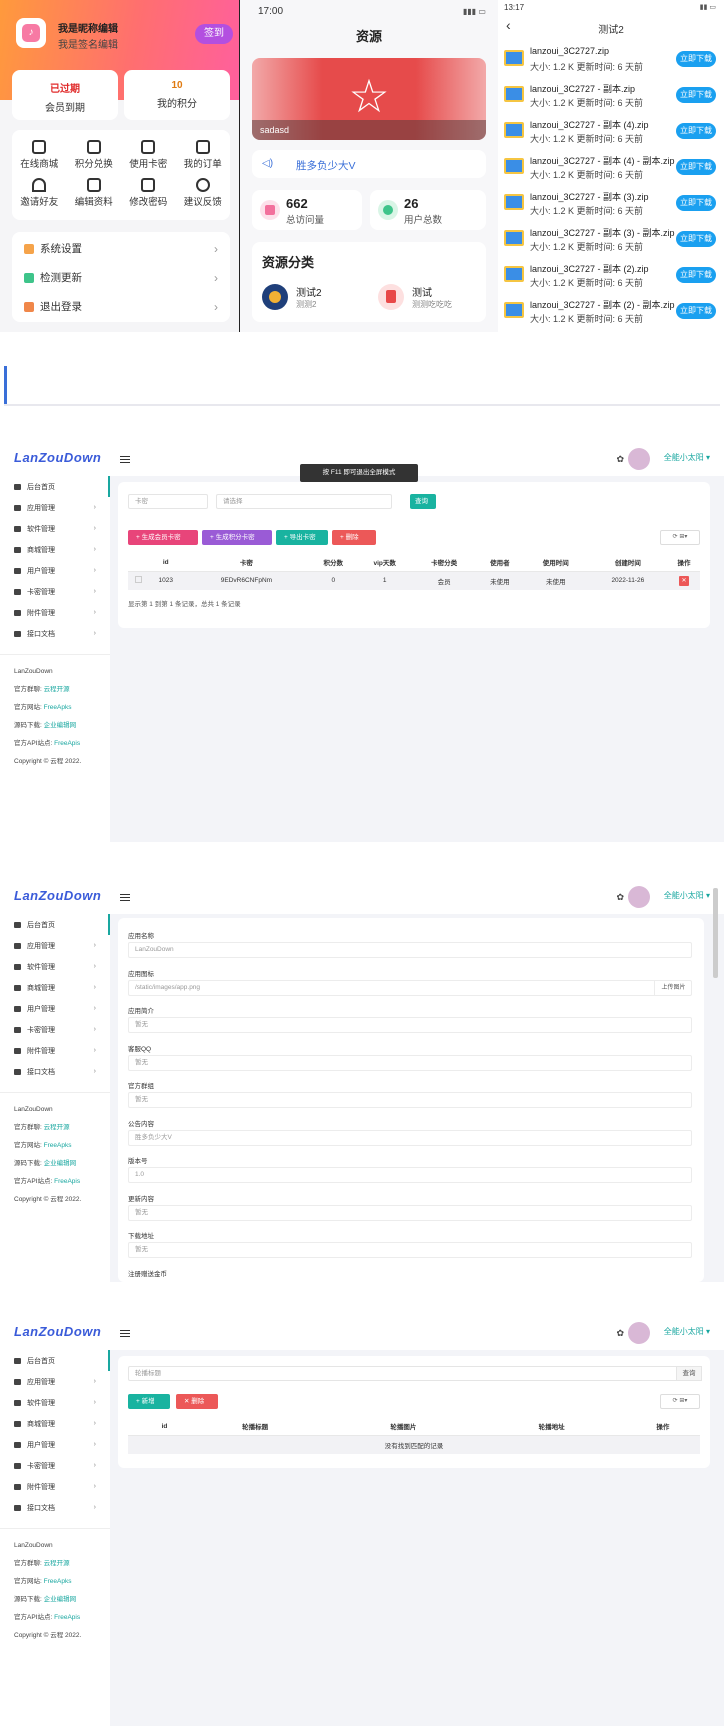 Image resolution: width=724 pixels, height=1731 pixels. What do you see at coordinates (121, 306) in the screenshot?
I see `menu-logout: 退出登录 ›` at bounding box center [121, 306].